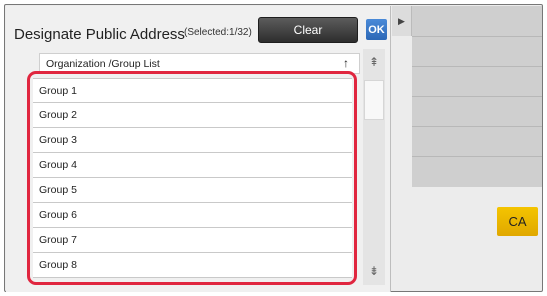 The height and width of the screenshot is (296, 547). Describe the element at coordinates (192, 215) in the screenshot. I see `list-item: Group 6` at that location.